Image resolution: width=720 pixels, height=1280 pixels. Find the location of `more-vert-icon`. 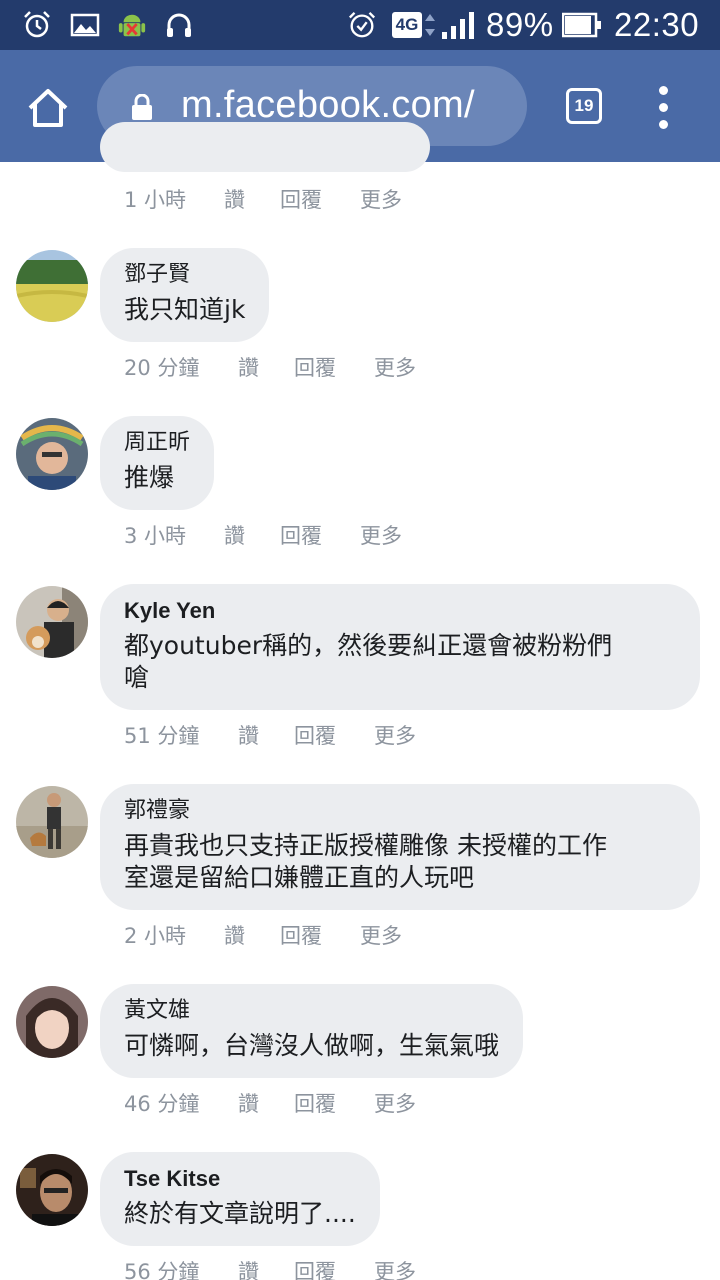

more-vert-icon is located at coordinates (664, 108).